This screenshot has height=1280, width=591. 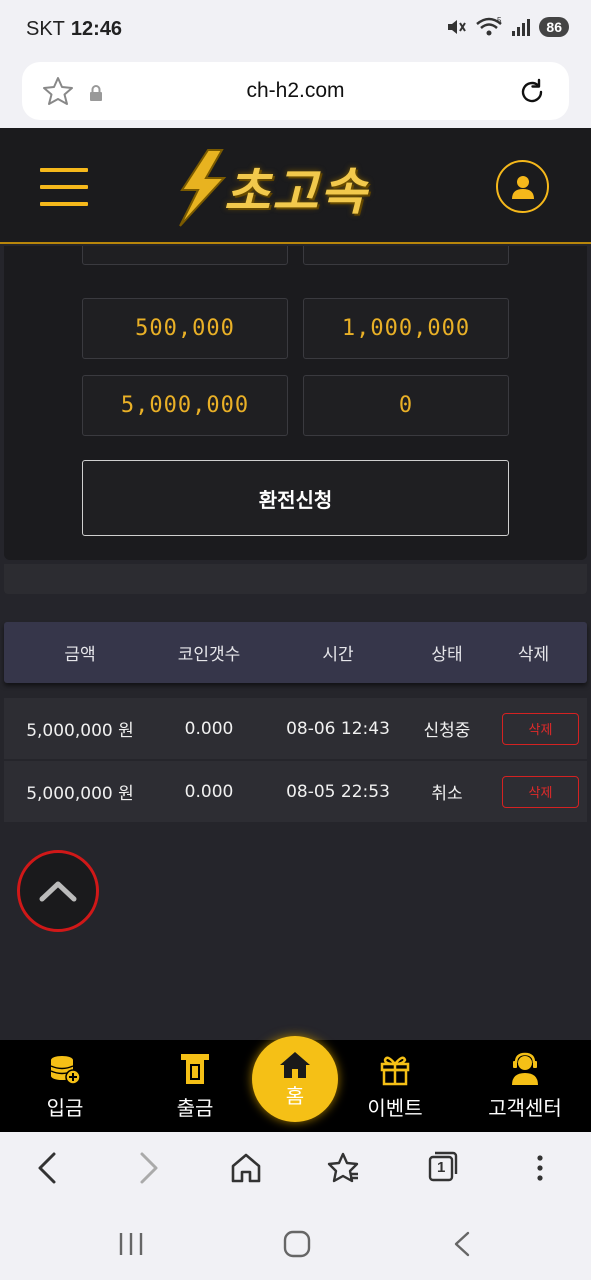 What do you see at coordinates (65, 1070) in the screenshot?
I see `coins-icon` at bounding box center [65, 1070].